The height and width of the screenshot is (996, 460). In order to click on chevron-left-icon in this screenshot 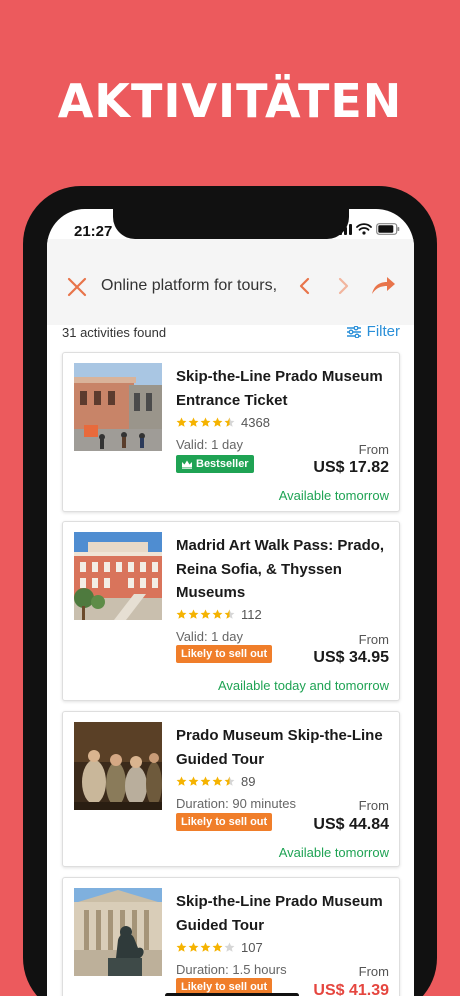, I will do `click(304, 286)`.